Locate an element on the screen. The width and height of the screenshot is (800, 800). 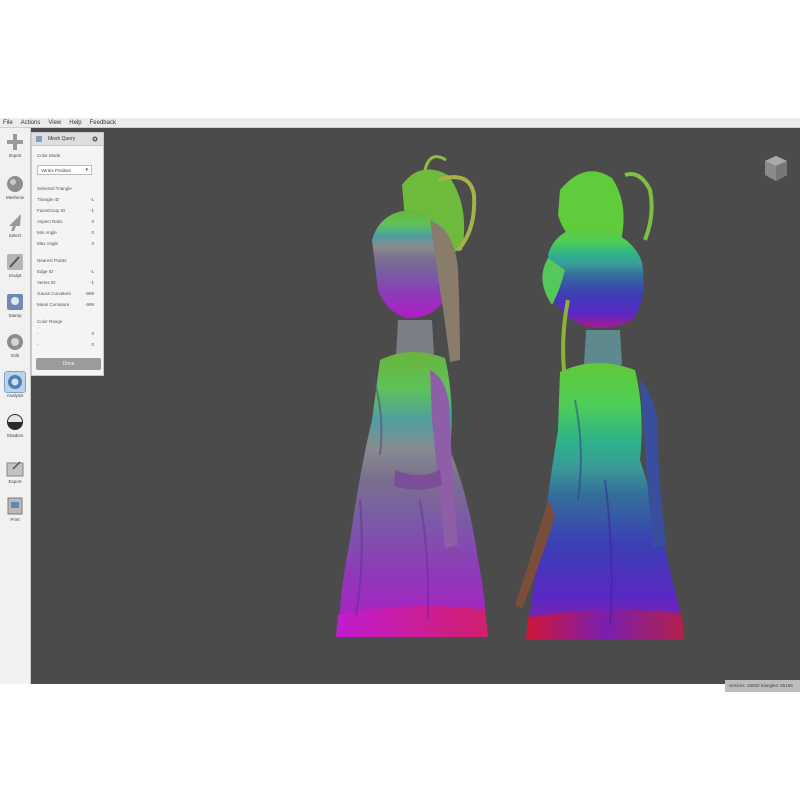
figure-left is located at coordinates (412, 396).